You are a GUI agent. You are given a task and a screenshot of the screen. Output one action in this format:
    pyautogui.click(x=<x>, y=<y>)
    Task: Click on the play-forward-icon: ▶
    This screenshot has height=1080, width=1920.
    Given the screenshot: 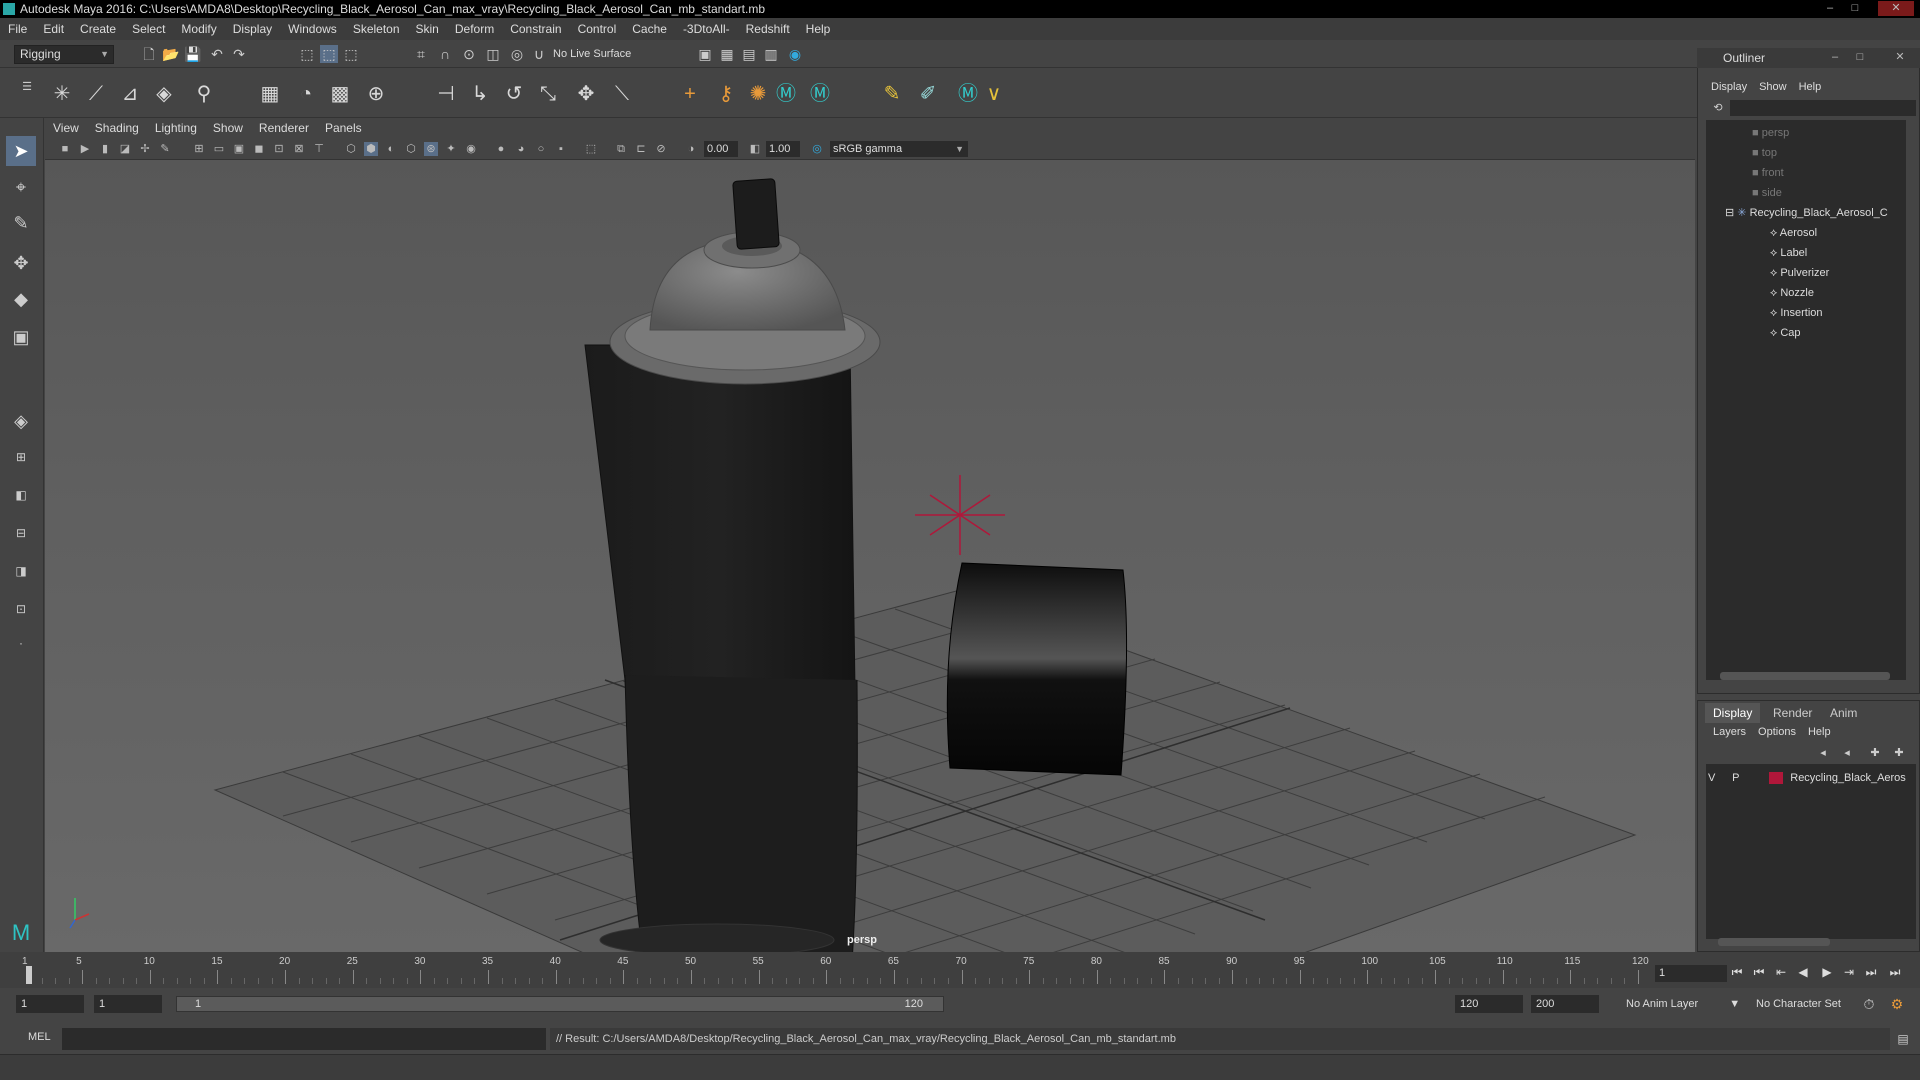 What is the action you would take?
    pyautogui.click(x=1827, y=972)
    